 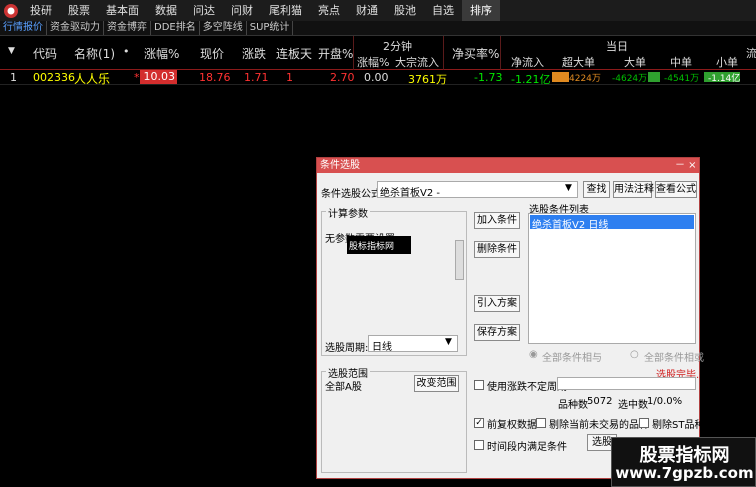 I want to click on row-large: -4624万, so click(x=630, y=79).